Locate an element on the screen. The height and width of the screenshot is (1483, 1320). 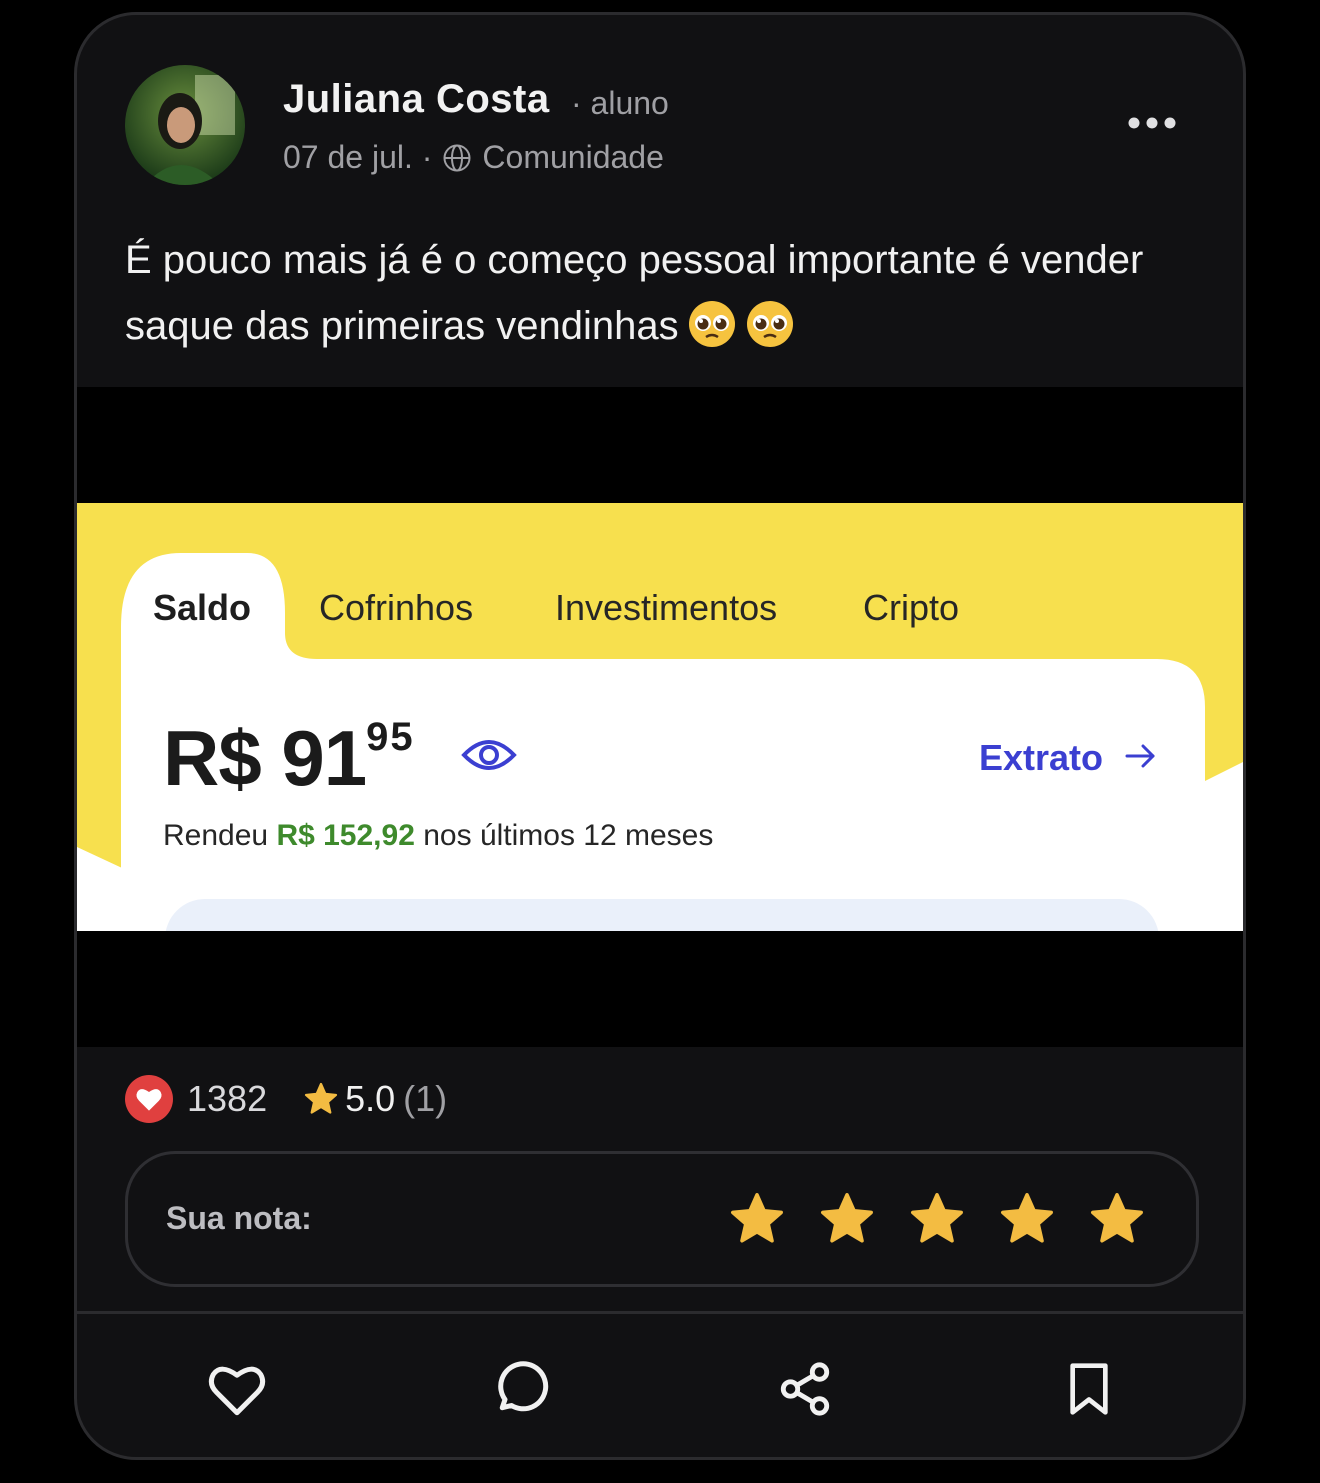
heart-icon is located at coordinates (237, 1391).